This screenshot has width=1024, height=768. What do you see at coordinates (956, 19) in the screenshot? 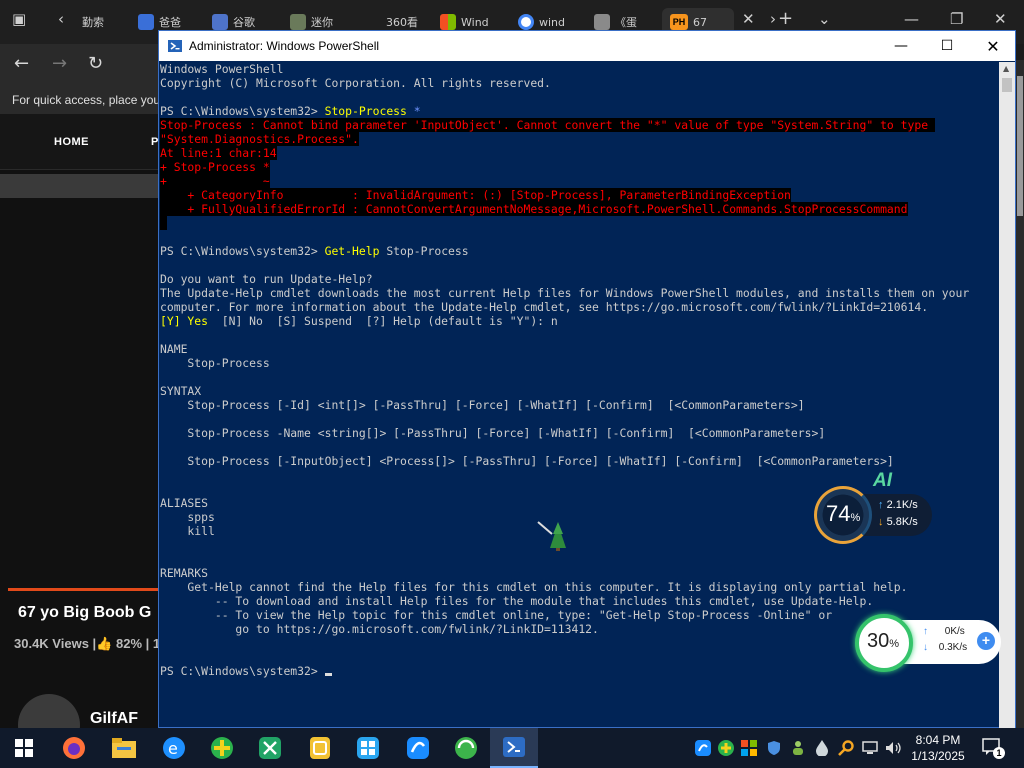
I see `restore-icon: ❐` at bounding box center [956, 19].